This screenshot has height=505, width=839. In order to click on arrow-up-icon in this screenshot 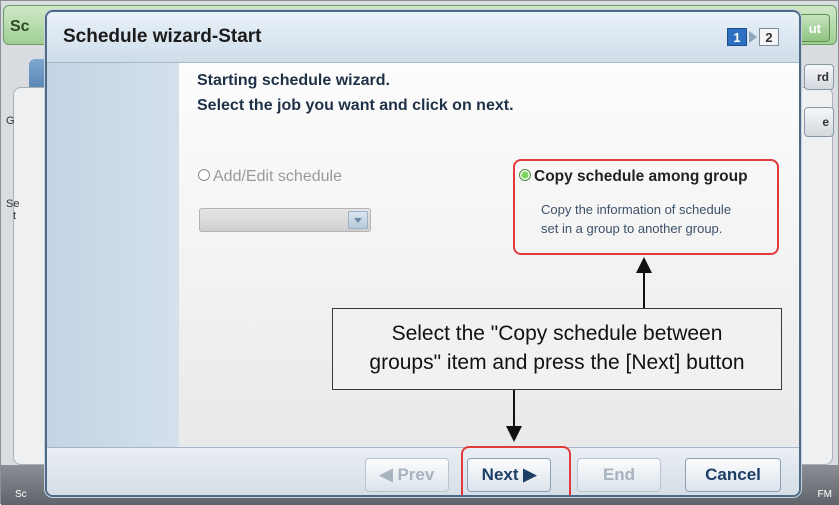, I will do `click(644, 265)`.